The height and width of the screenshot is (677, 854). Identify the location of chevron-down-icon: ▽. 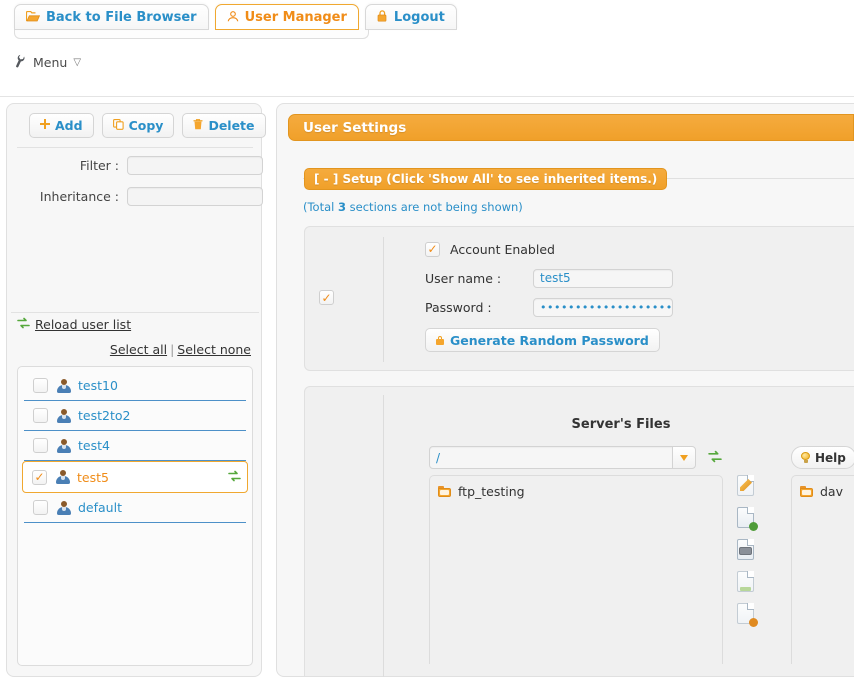
(77, 62).